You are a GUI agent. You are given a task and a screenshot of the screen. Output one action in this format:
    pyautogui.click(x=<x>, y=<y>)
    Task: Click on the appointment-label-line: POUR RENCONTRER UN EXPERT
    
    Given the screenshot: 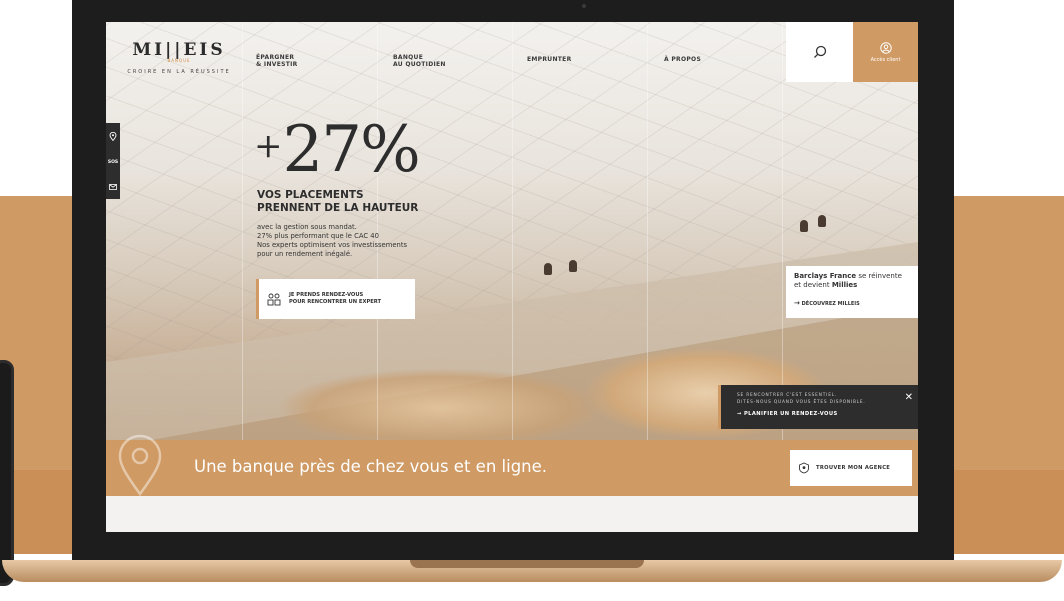 What is the action you would take?
    pyautogui.click(x=335, y=302)
    